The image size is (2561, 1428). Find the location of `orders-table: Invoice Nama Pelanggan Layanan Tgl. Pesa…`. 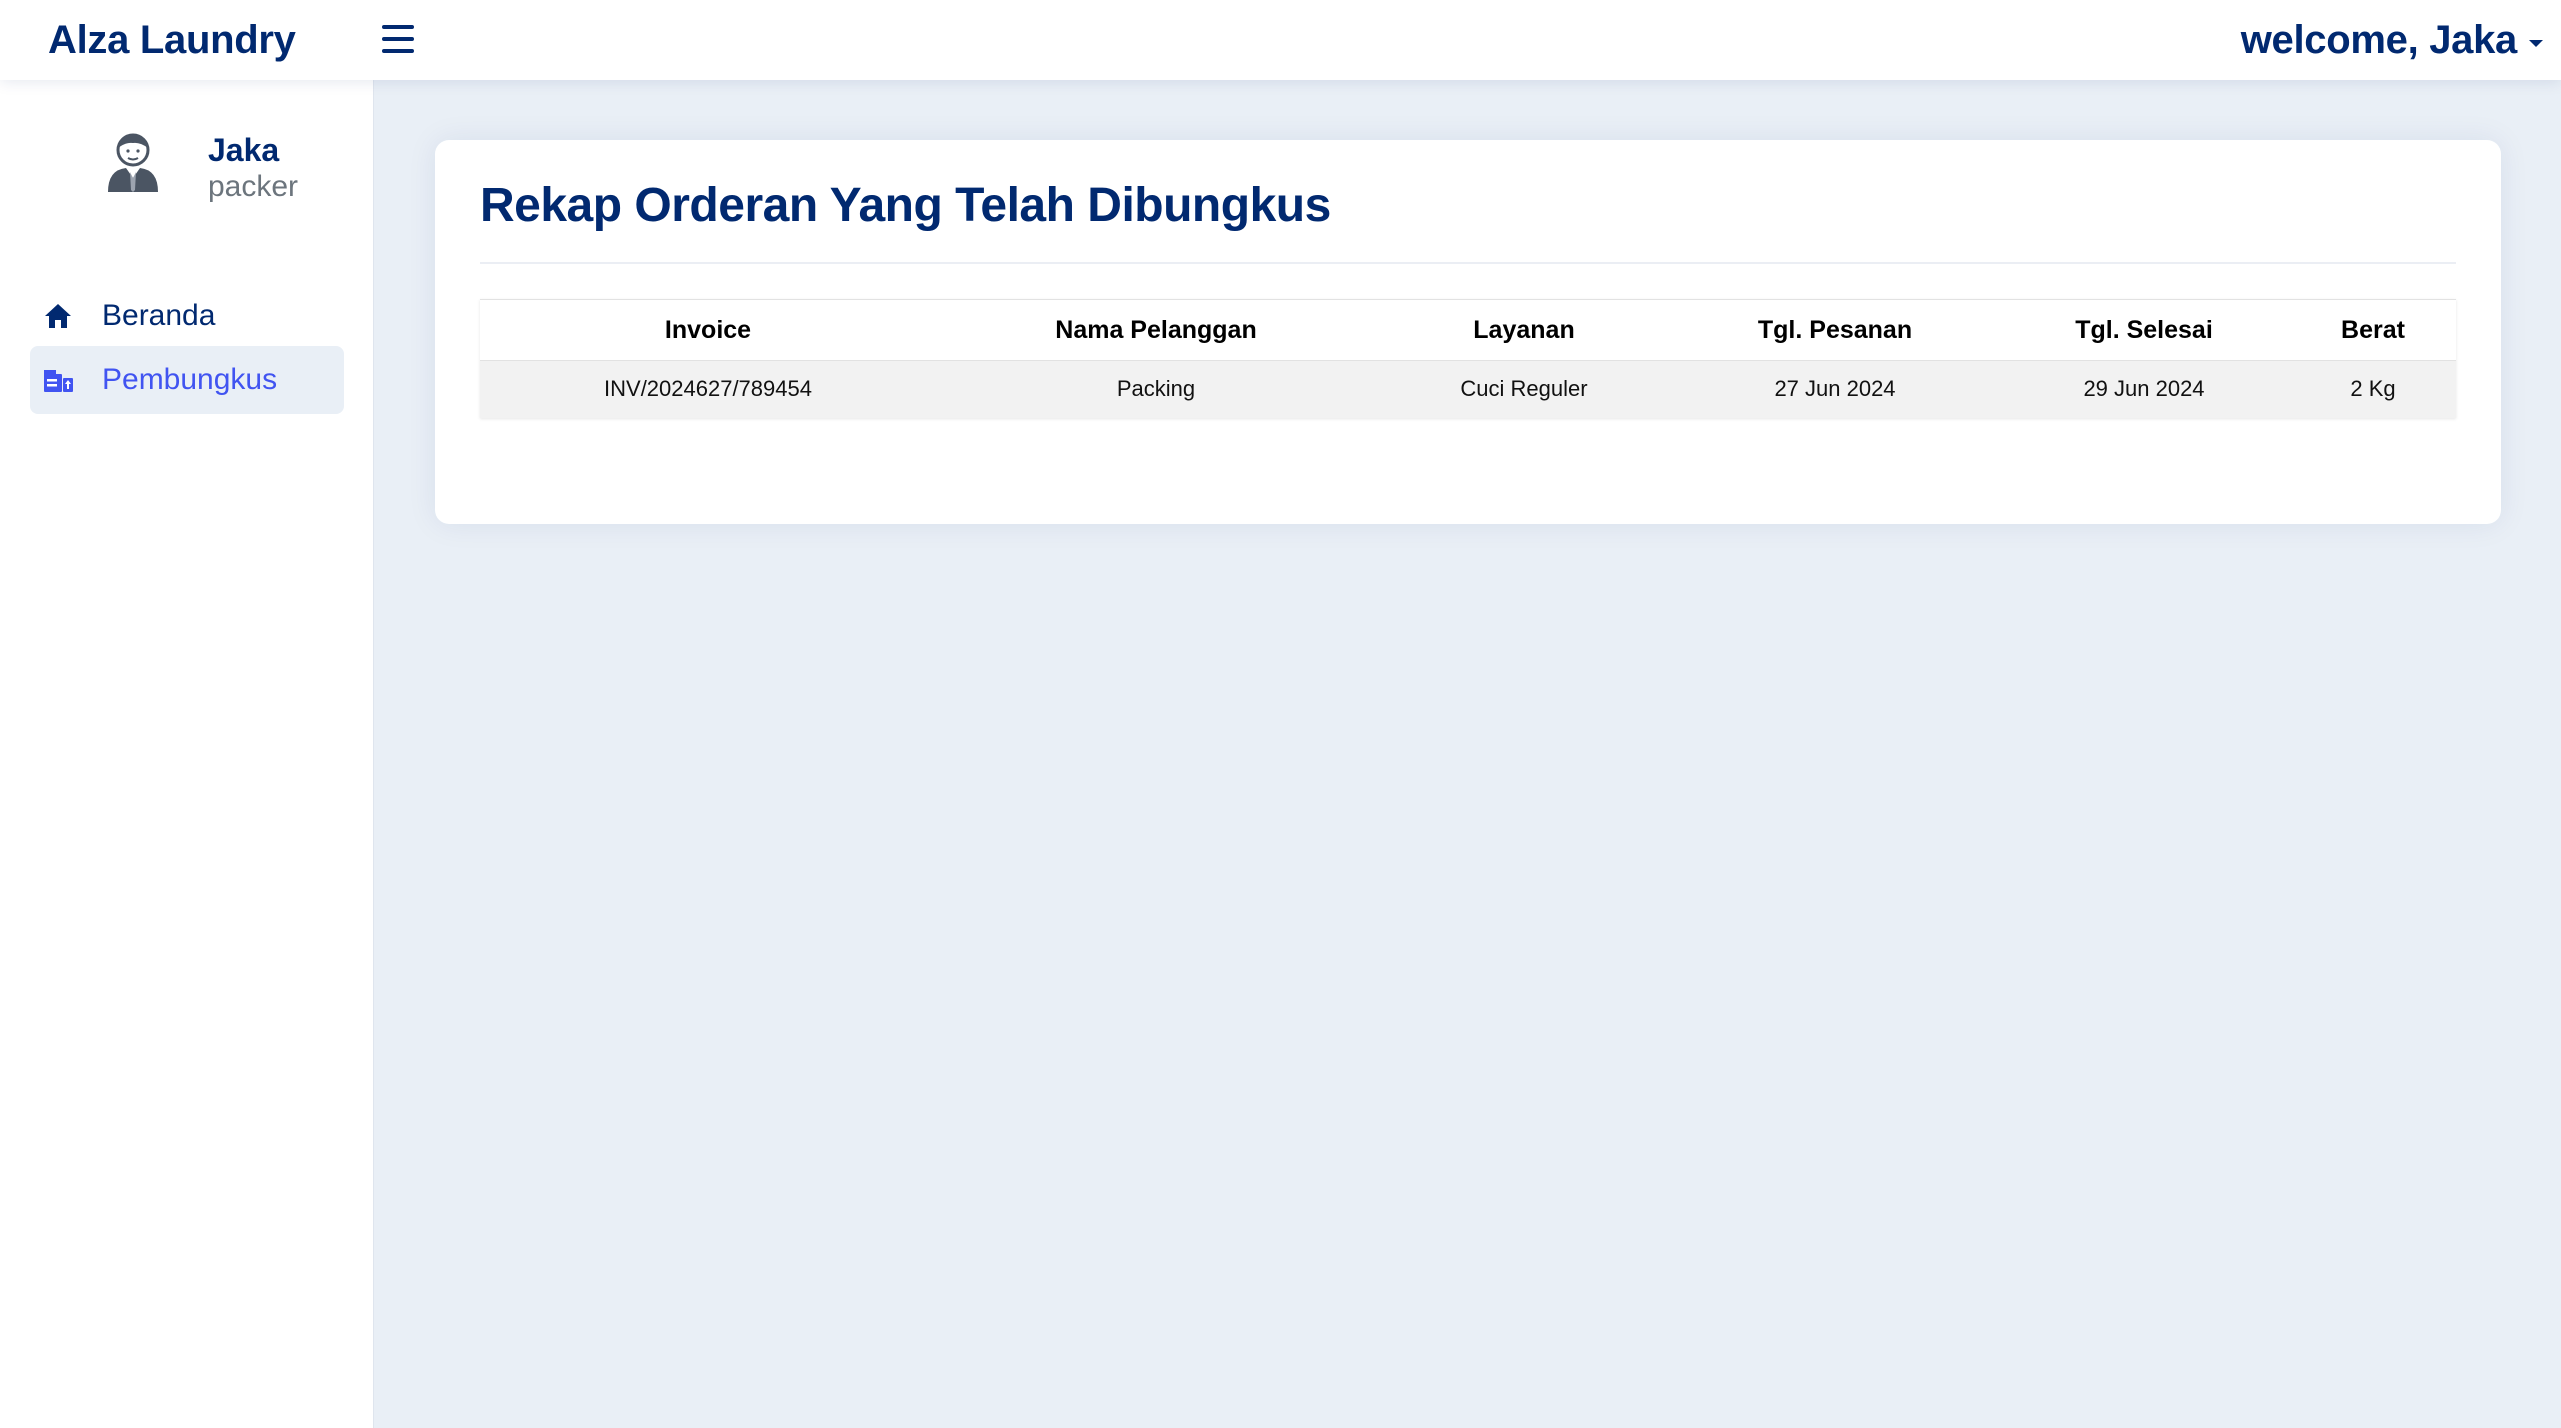

orders-table: Invoice Nama Pelanggan Layanan Tgl. Pesa… is located at coordinates (1468, 358).